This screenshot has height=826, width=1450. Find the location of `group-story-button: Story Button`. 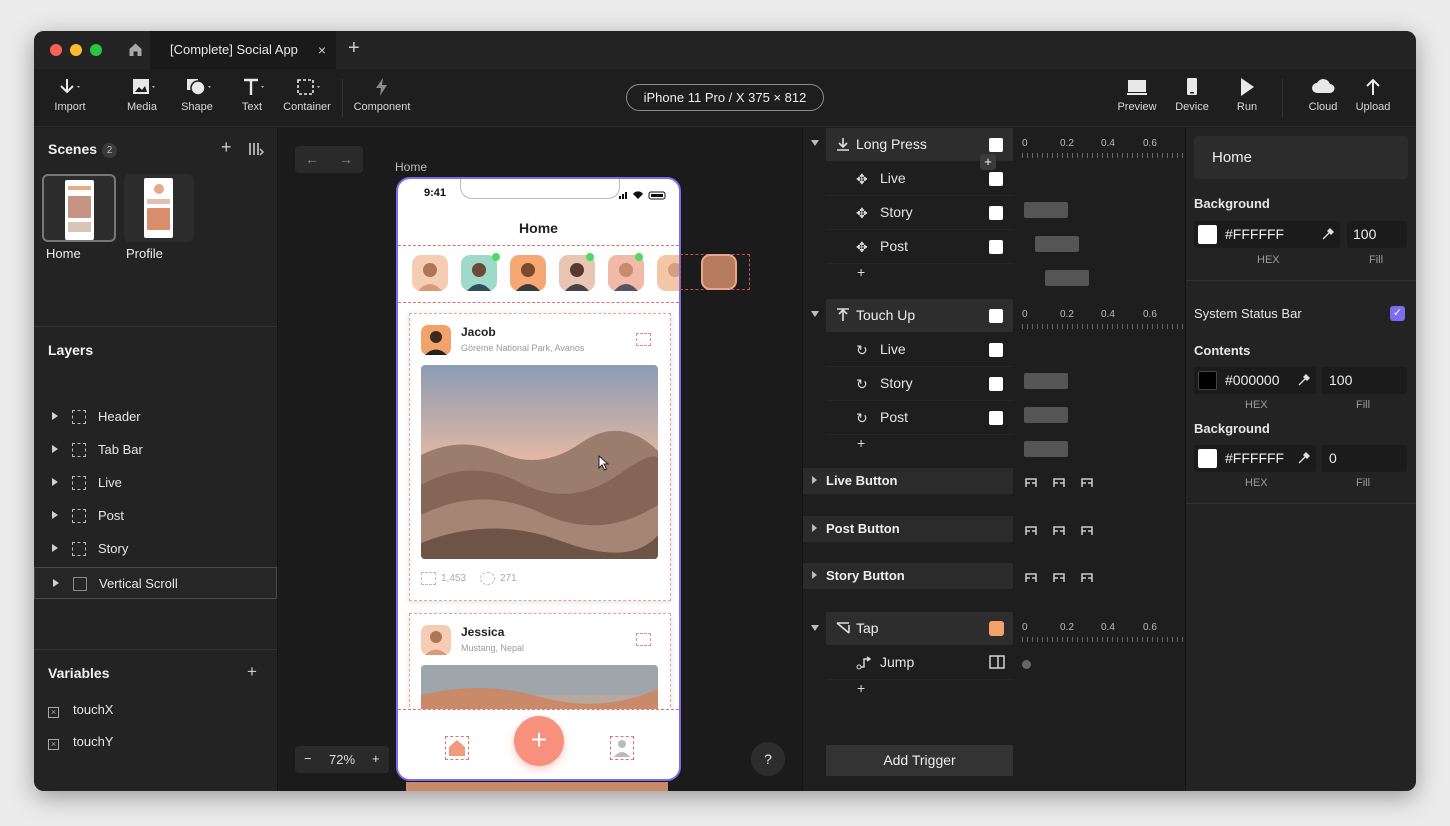

group-story-button: Story Button is located at coordinates (908, 576).